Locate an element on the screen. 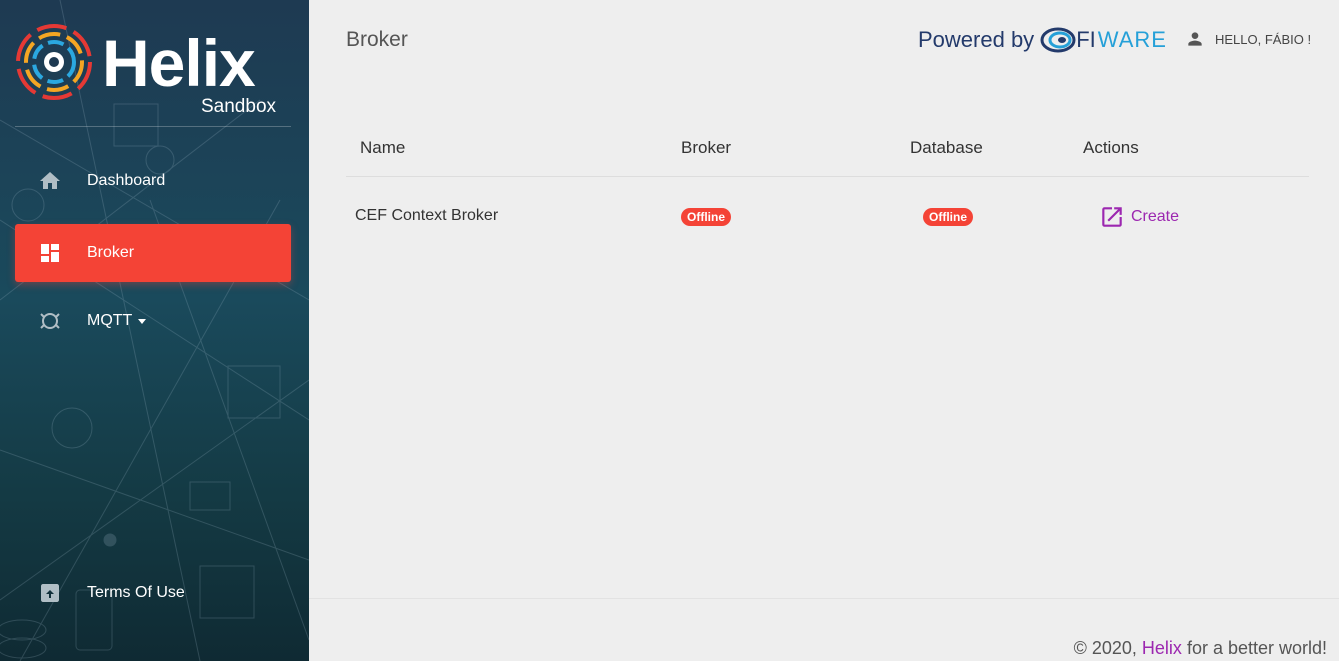  user-menu: HELLO, FÁBIO ! is located at coordinates (1248, 39).